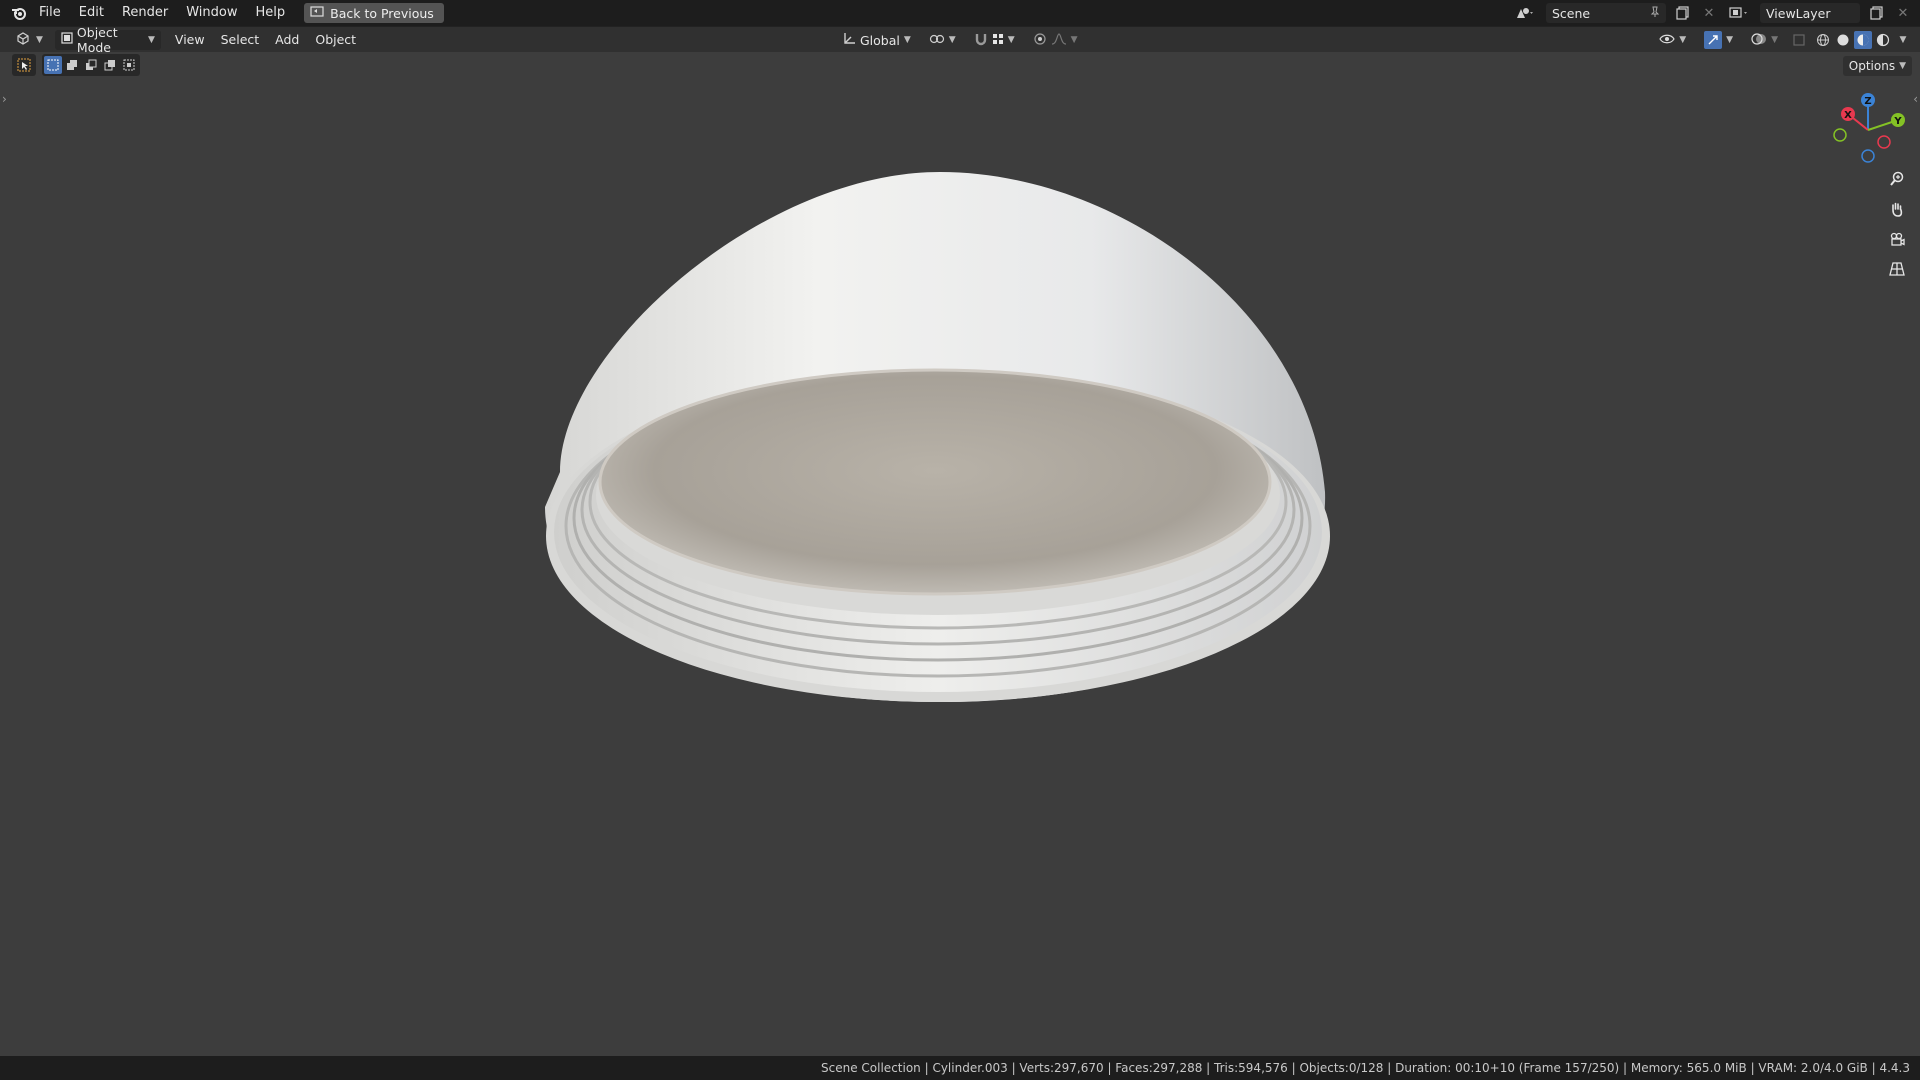  Describe the element at coordinates (1713, 40) in the screenshot. I see `gizmo-icon` at that location.